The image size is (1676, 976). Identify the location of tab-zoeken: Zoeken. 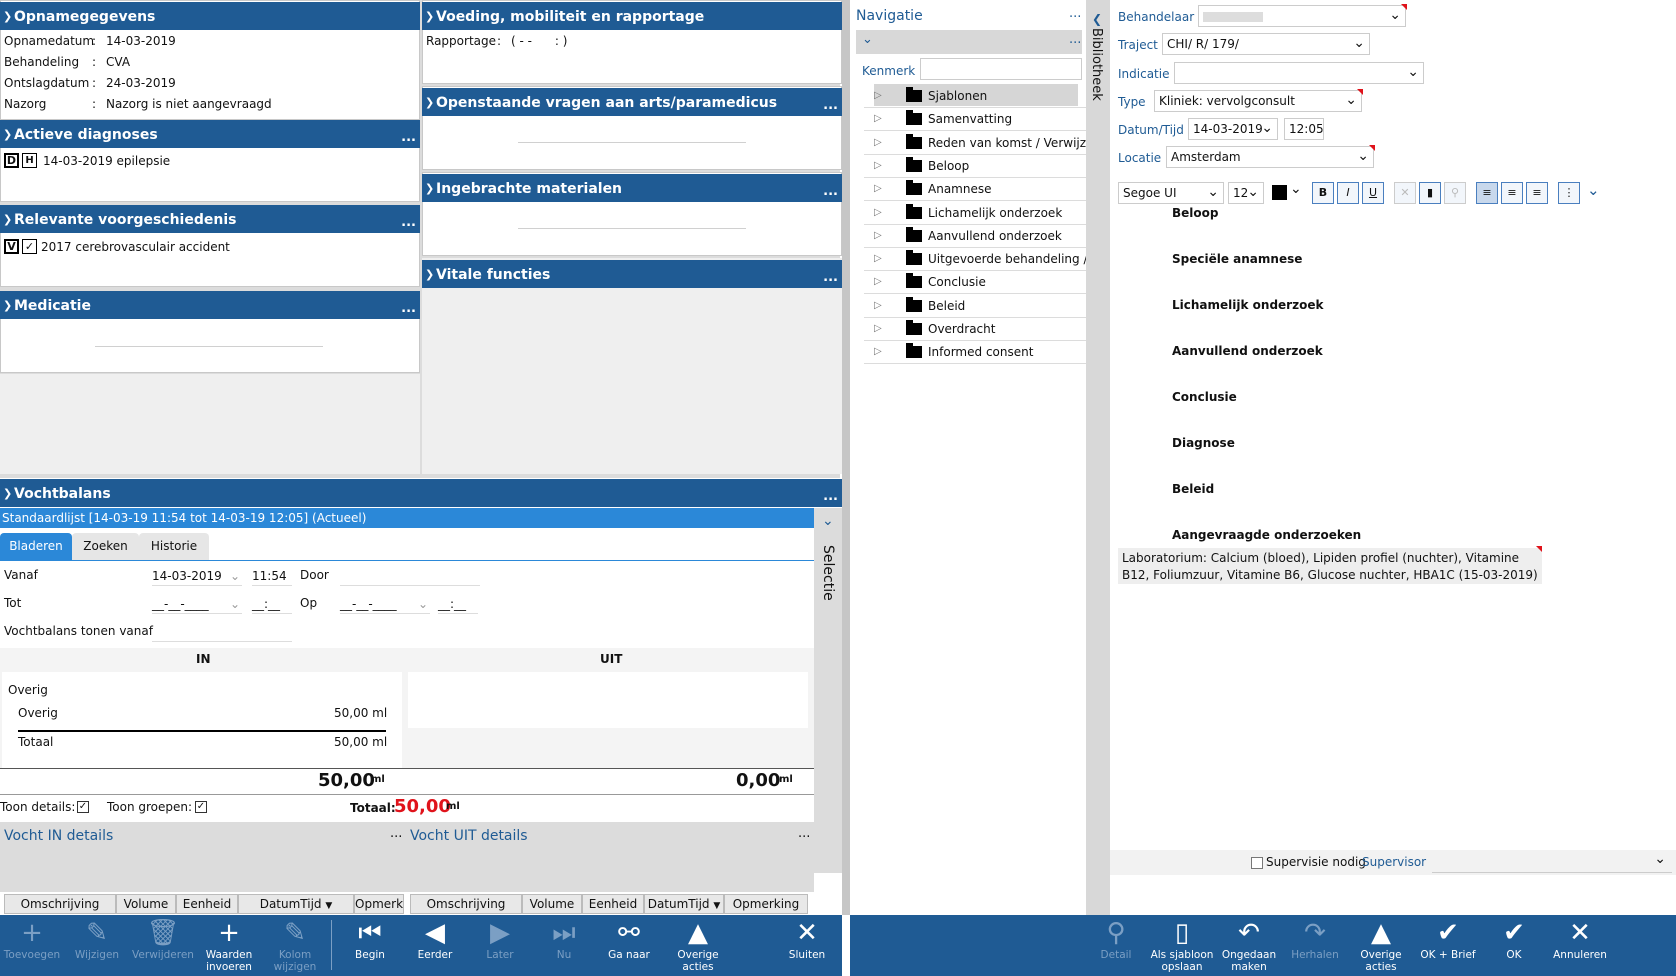
(105, 546).